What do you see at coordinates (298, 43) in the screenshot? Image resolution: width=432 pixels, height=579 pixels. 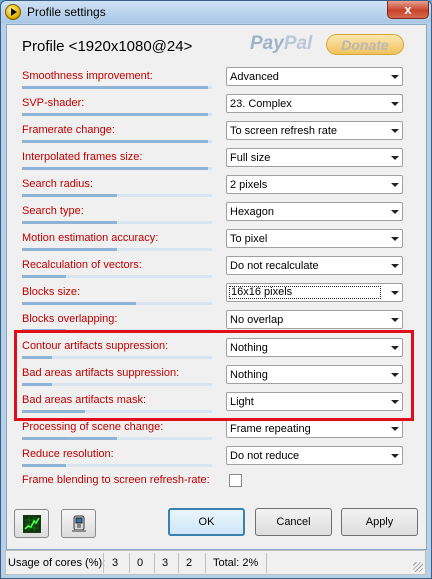 I see `paypal-logo-pal: Pal` at bounding box center [298, 43].